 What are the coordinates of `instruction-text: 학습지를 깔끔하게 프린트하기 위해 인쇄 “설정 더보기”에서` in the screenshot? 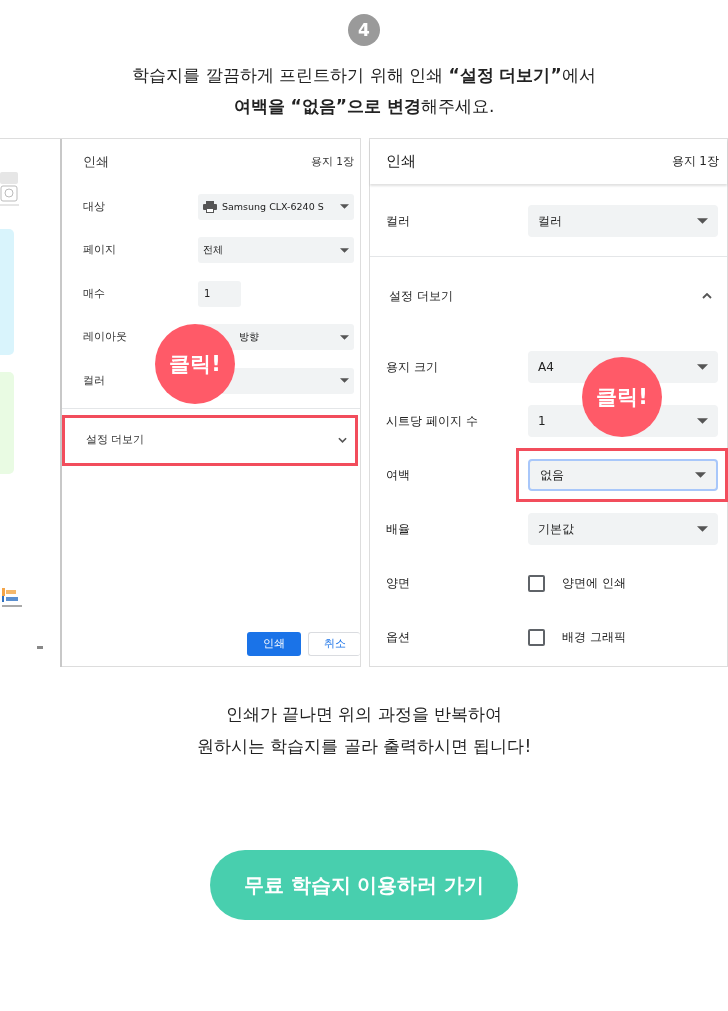 It's located at (364, 75).